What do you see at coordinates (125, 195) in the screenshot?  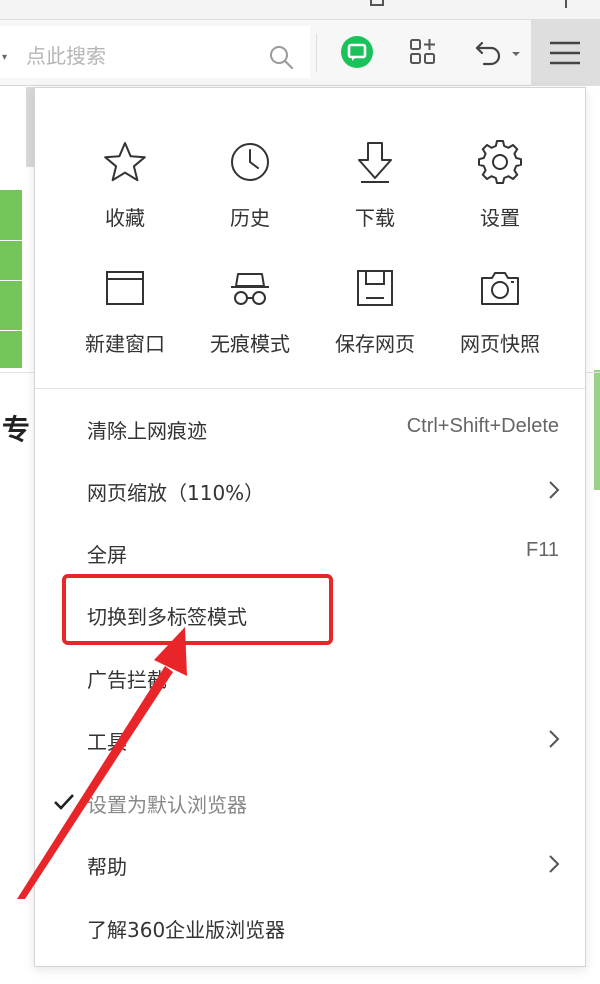 I see `menu-grid-favorites: 收藏` at bounding box center [125, 195].